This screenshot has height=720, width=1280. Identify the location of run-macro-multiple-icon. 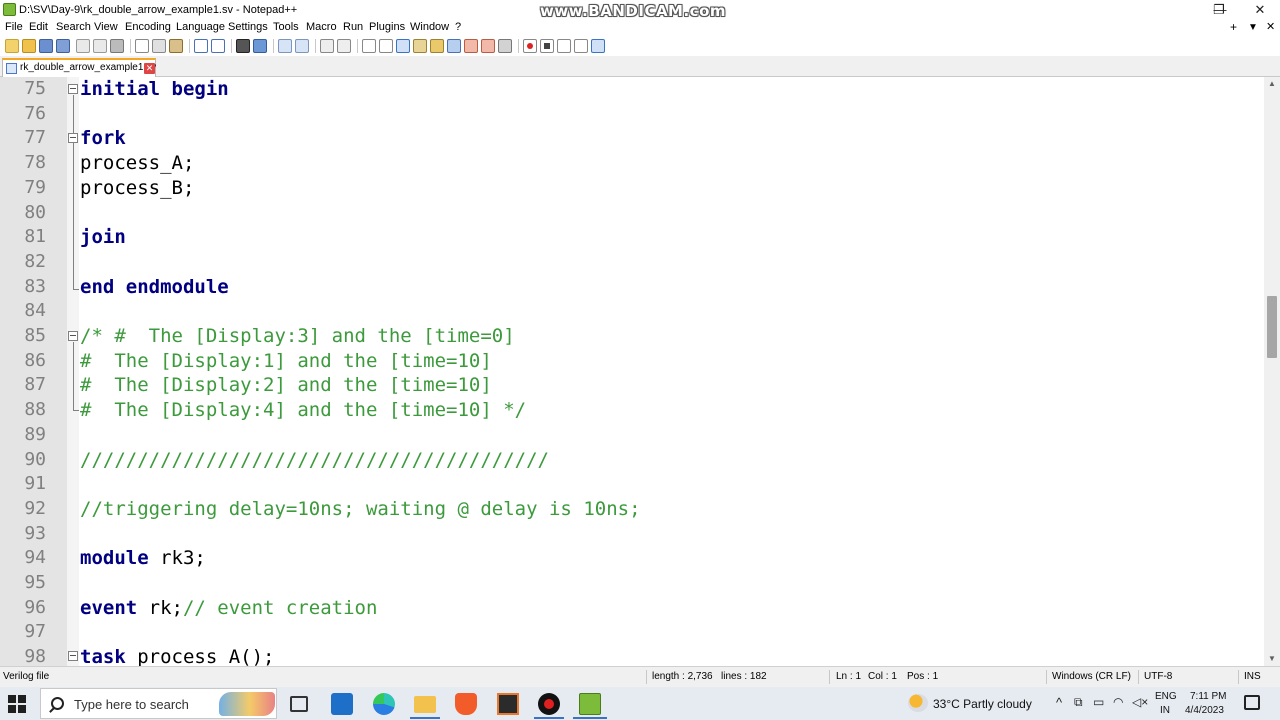
(581, 46).